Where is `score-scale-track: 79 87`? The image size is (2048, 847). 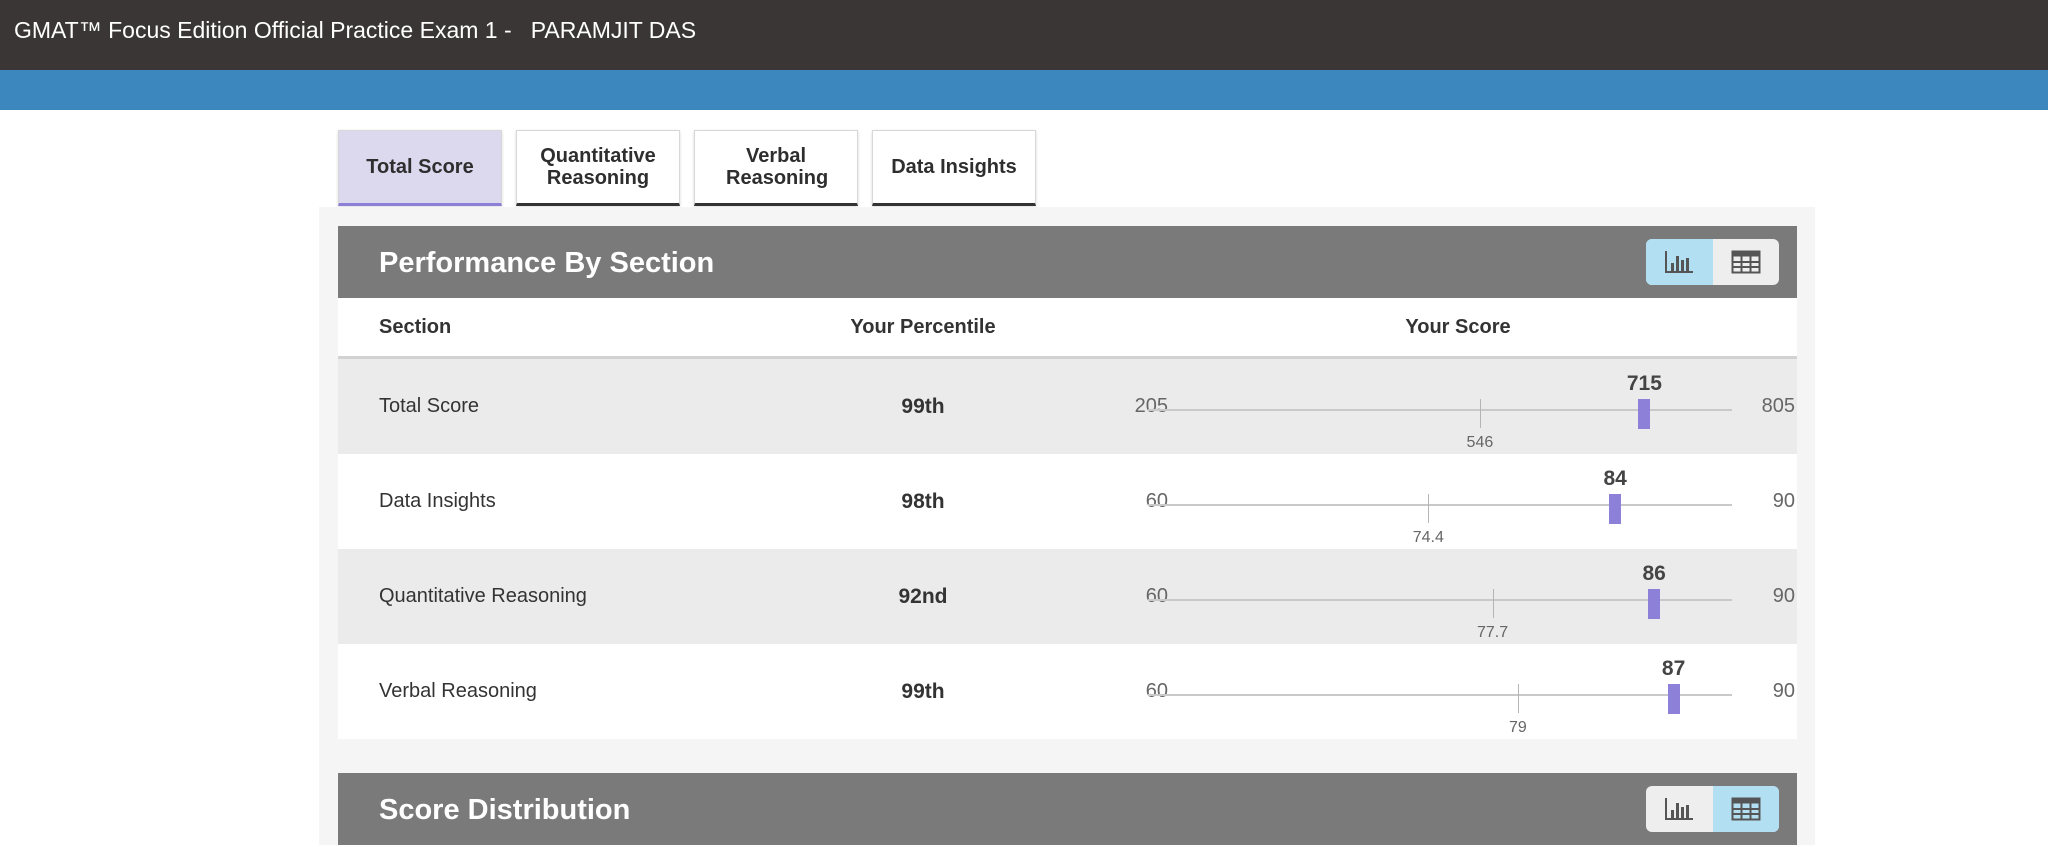
score-scale-track: 79 87 is located at coordinates (1440, 696).